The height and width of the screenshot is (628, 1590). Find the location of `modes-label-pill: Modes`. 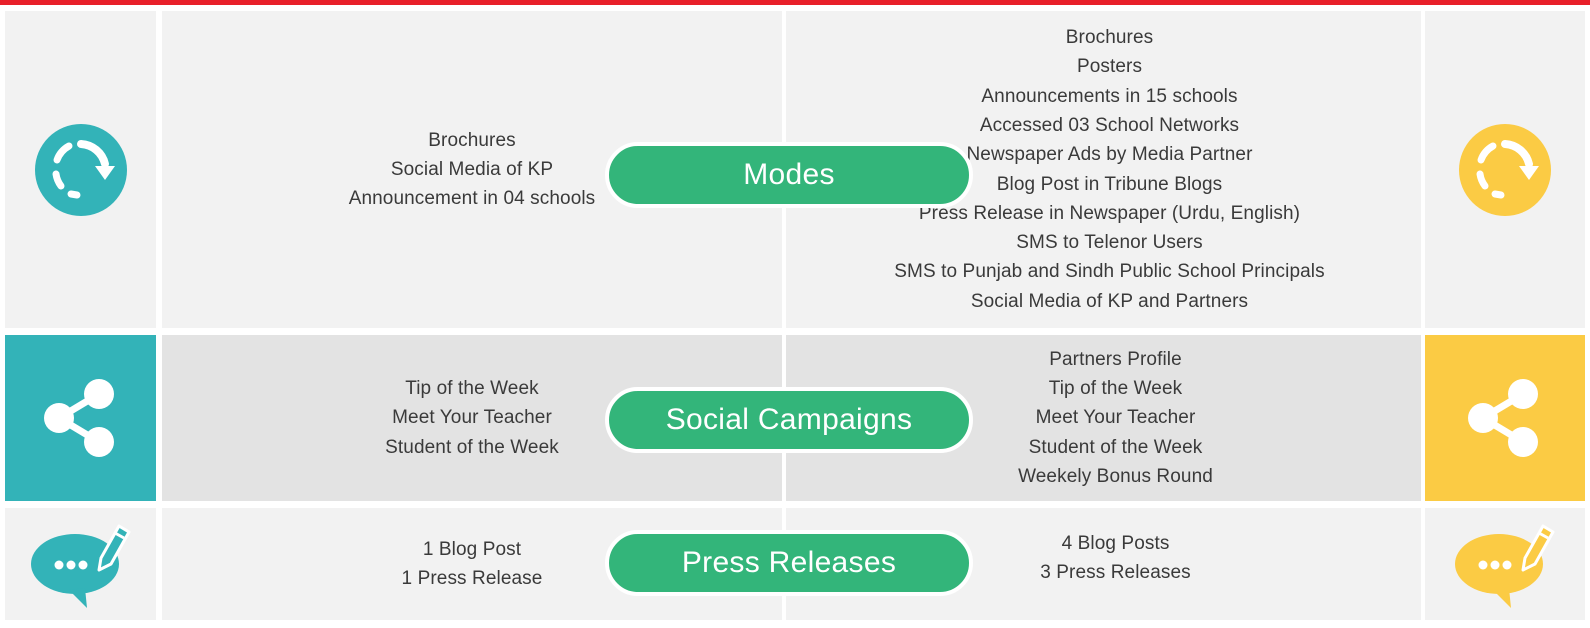

modes-label-pill: Modes is located at coordinates (789, 175).